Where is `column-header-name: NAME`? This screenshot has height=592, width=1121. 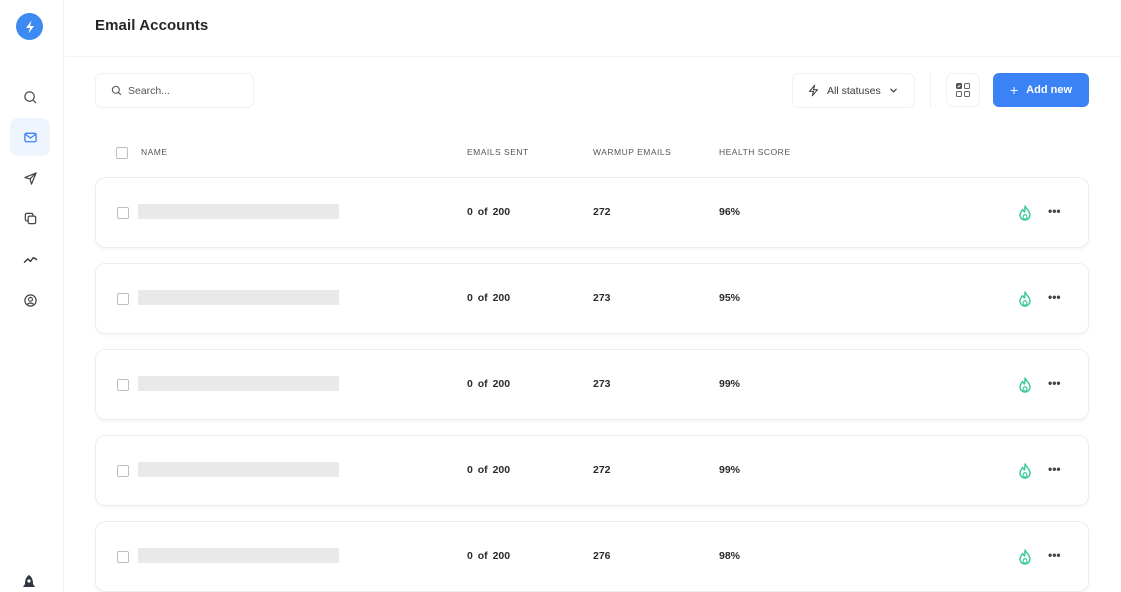
column-header-name: NAME is located at coordinates (154, 152).